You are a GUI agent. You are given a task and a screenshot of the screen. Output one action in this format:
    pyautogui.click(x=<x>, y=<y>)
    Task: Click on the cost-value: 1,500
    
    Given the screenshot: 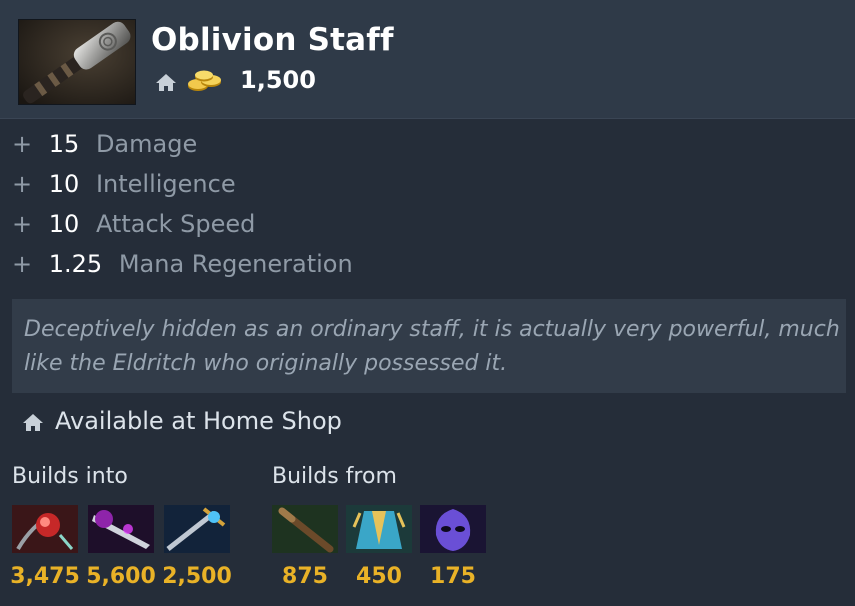 What is the action you would take?
    pyautogui.click(x=278, y=80)
    